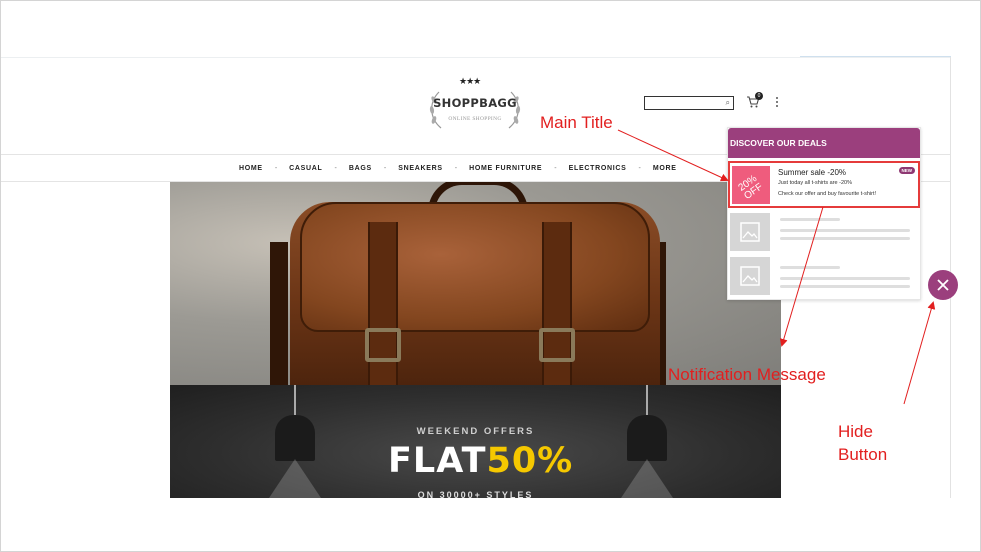 Image resolution: width=981 pixels, height=552 pixels. What do you see at coordinates (863, 454) in the screenshot?
I see `annotation-hide-line-2: Button` at bounding box center [863, 454].